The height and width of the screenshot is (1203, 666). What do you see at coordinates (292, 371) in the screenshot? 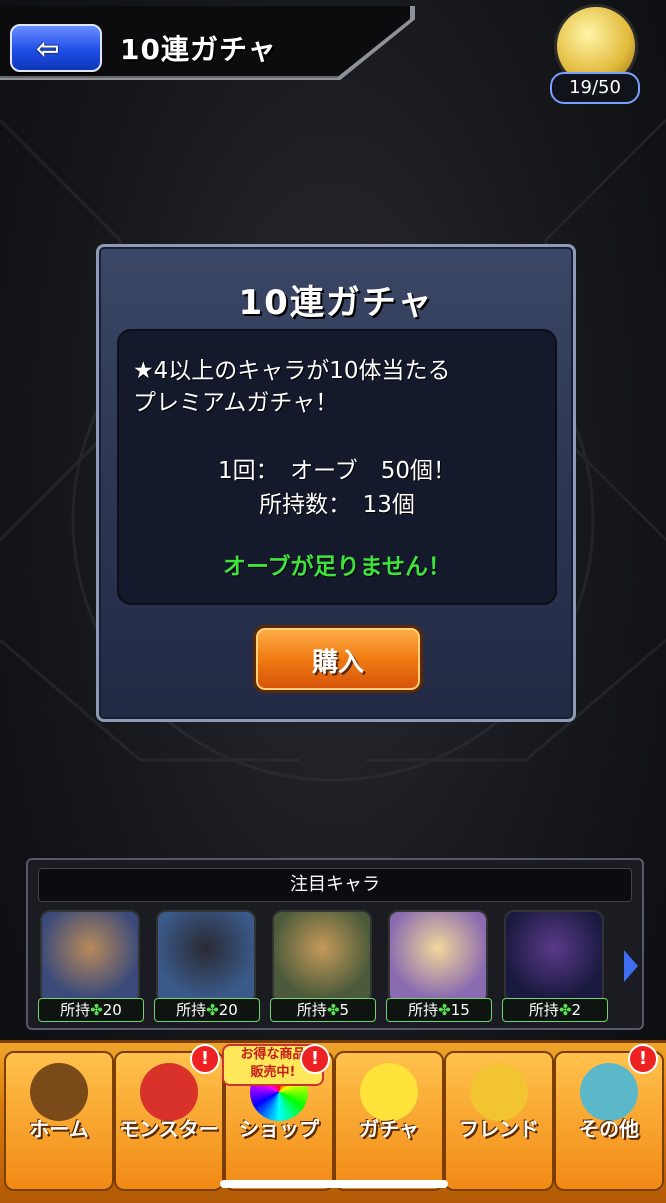
I see `description-line-1: ★4以上のキャラが10体当たる` at bounding box center [292, 371].